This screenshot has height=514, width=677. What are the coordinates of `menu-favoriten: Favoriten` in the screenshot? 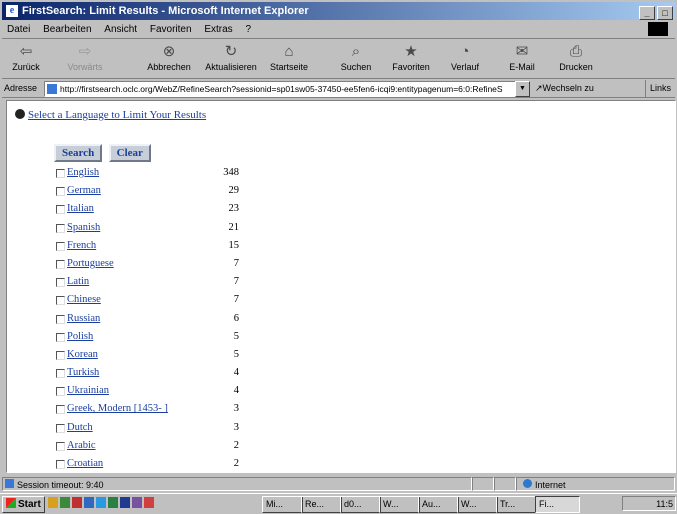 It's located at (171, 29).